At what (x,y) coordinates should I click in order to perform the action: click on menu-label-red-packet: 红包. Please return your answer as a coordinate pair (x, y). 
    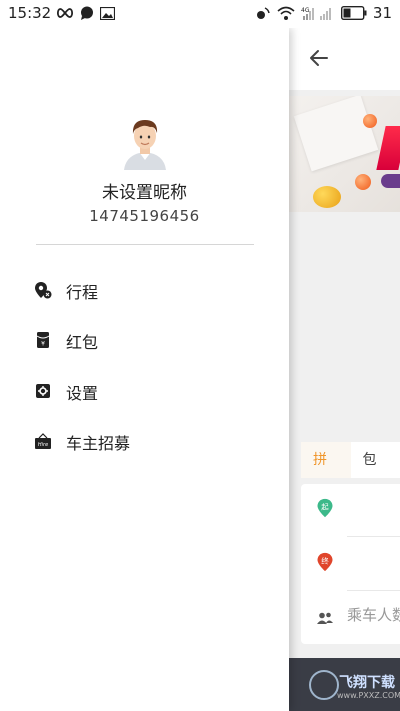
    Looking at the image, I should click on (82, 342).